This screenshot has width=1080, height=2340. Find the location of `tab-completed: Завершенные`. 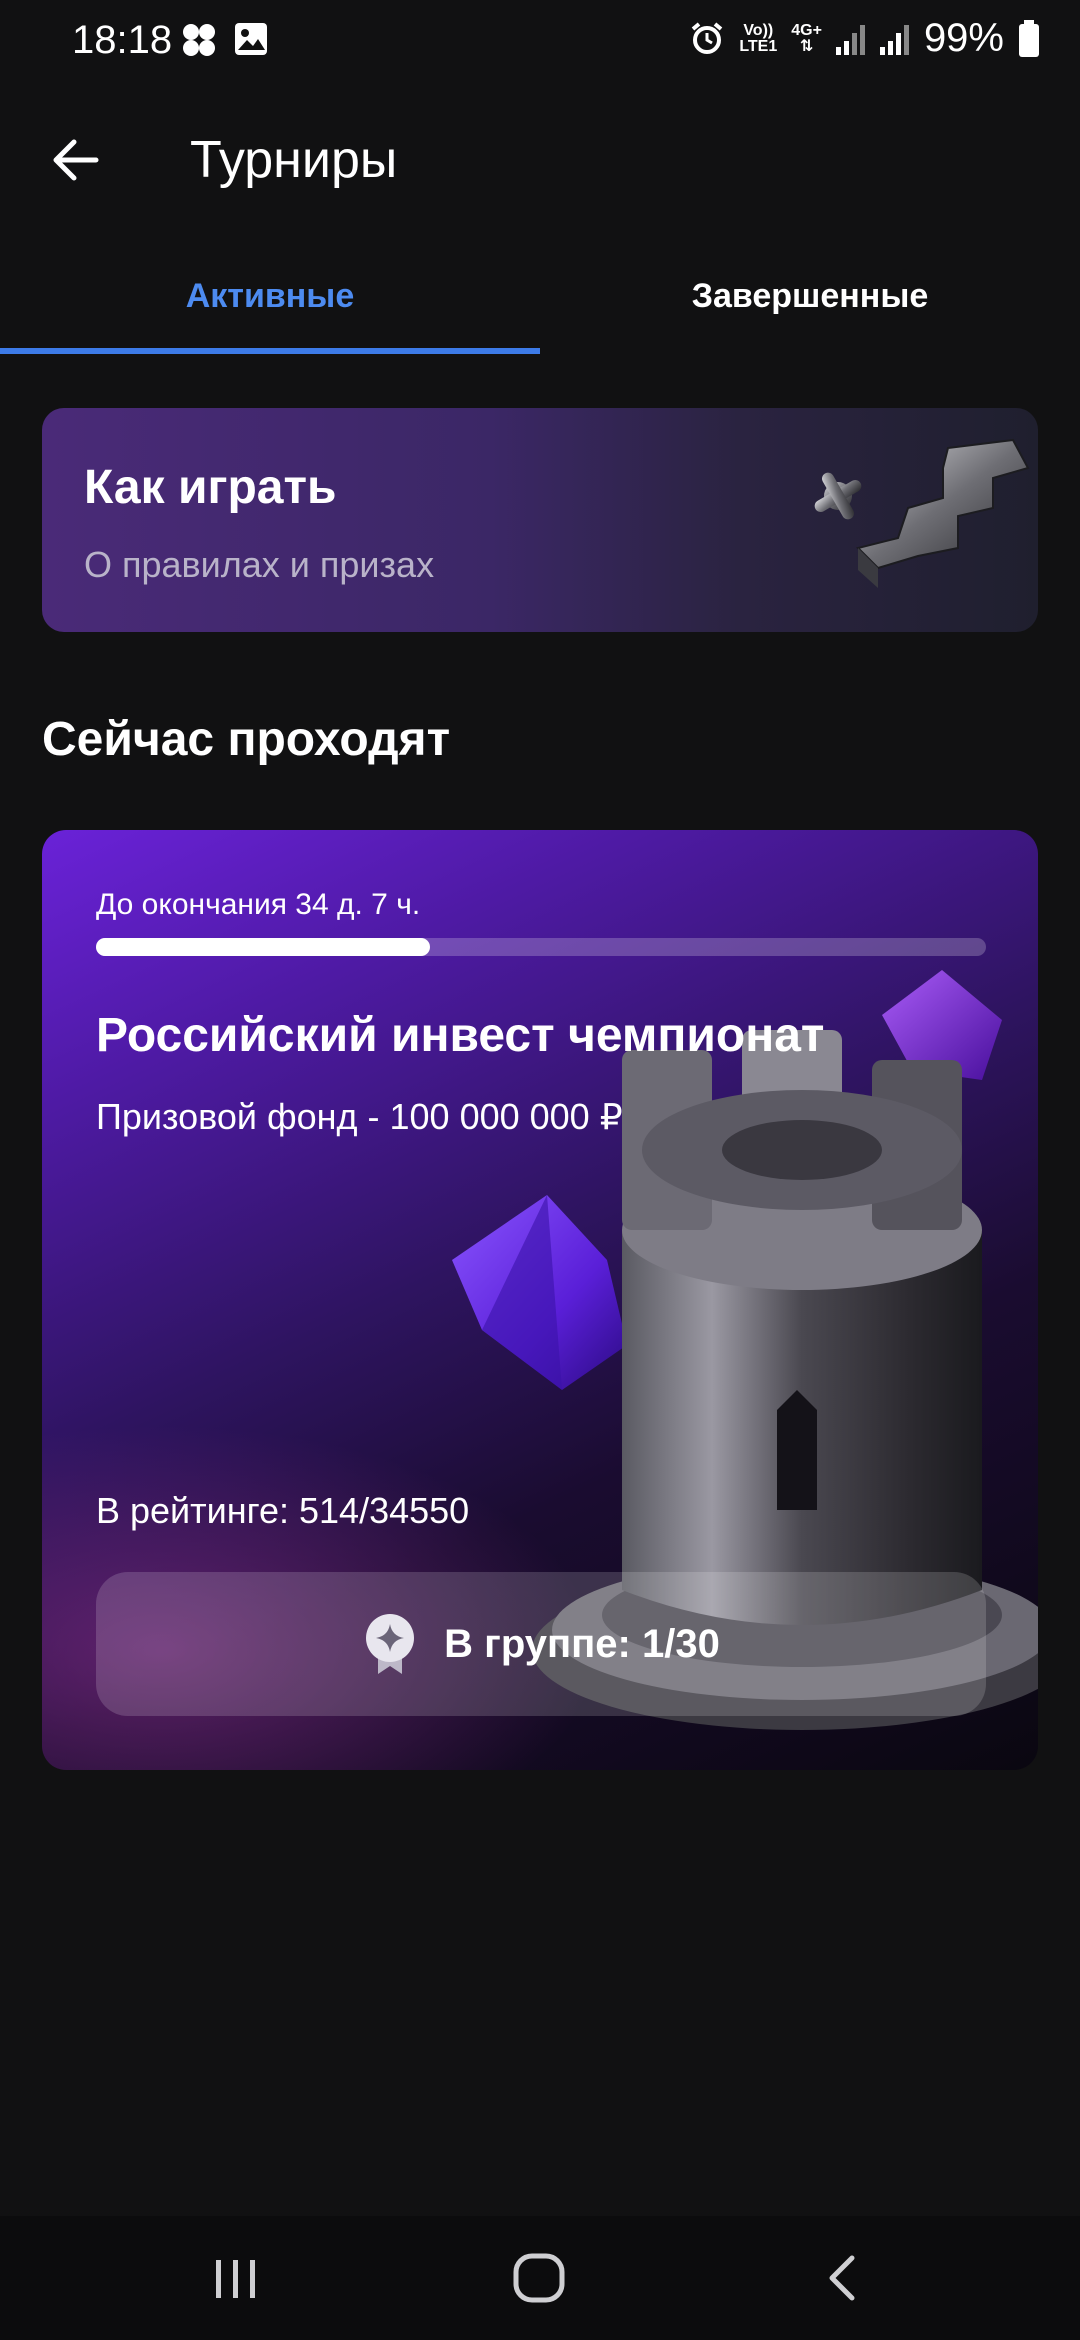

tab-completed: Завершенные is located at coordinates (810, 296).